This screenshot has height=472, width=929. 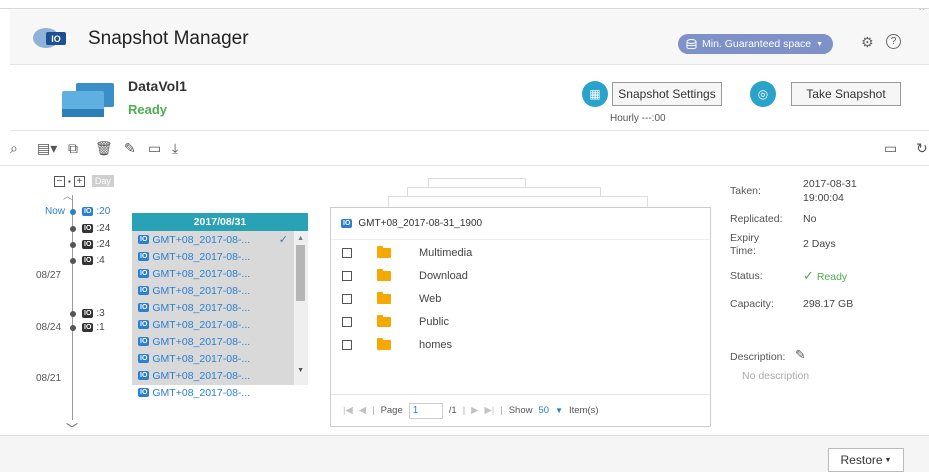 I want to click on help-icon: ?, so click(x=893, y=41).